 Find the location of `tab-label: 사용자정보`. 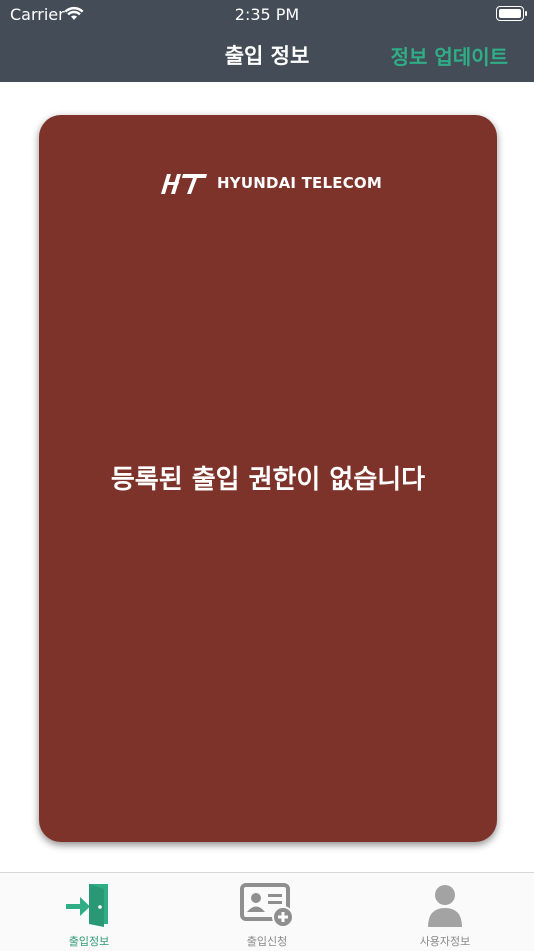

tab-label: 사용자정보 is located at coordinates (445, 941).